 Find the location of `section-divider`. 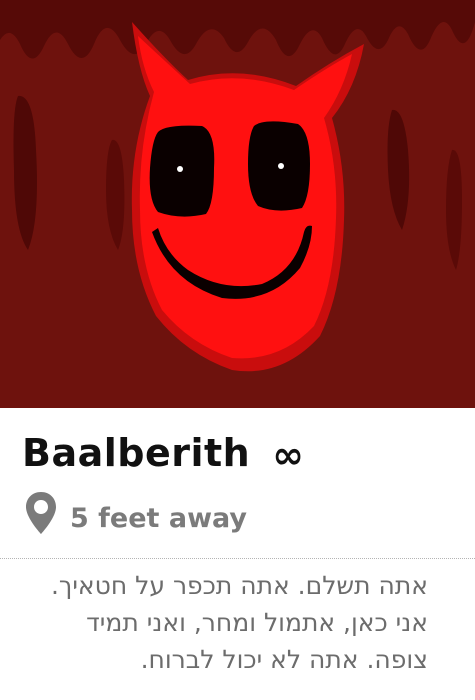

section-divider is located at coordinates (237, 558).